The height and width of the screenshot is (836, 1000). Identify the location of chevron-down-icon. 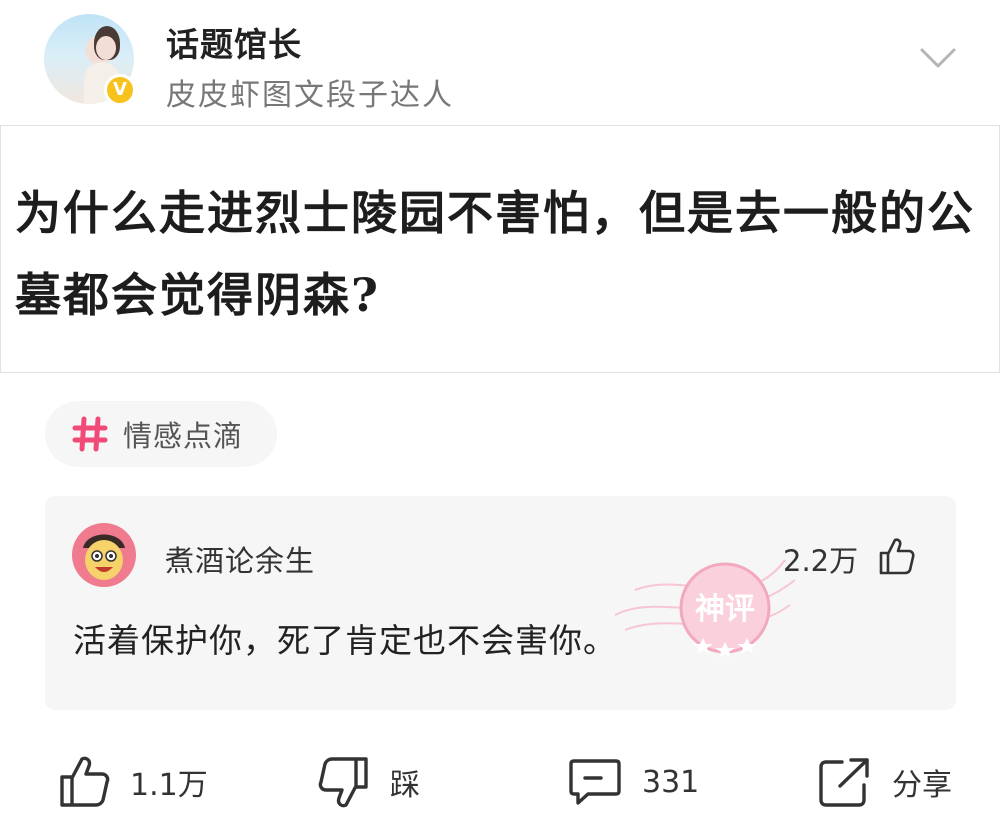
(938, 58).